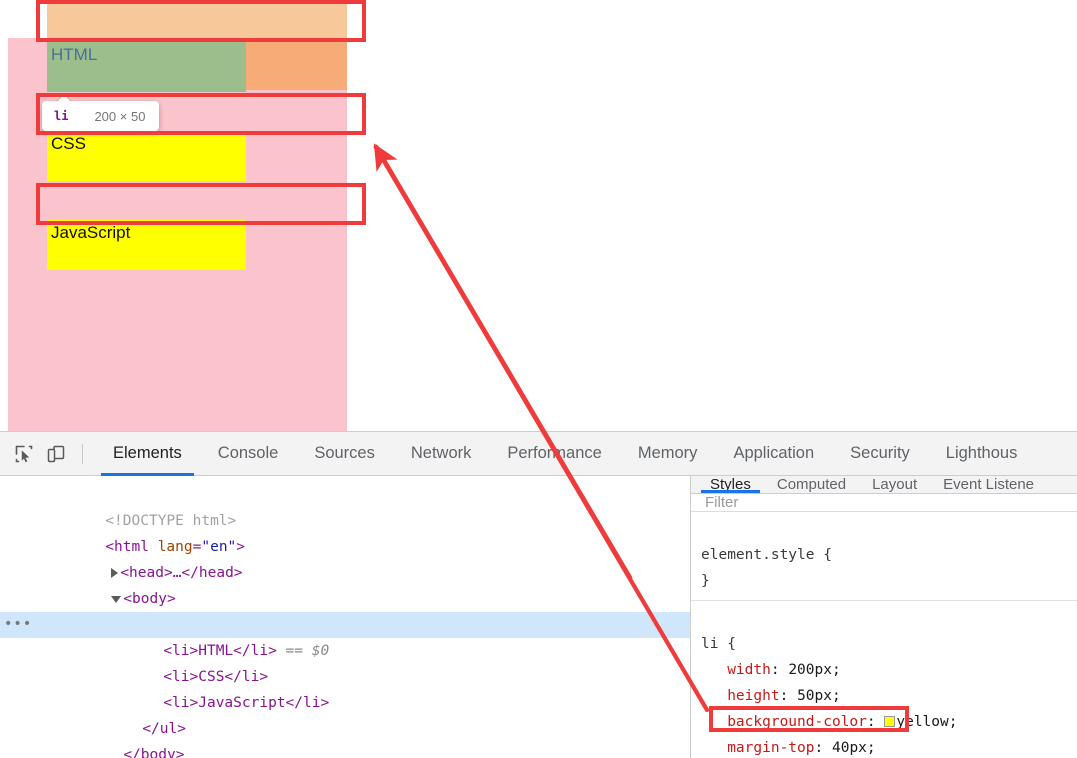 This screenshot has height=758, width=1077. Describe the element at coordinates (68, 143) in the screenshot. I see `list-item-label: CSS` at that location.